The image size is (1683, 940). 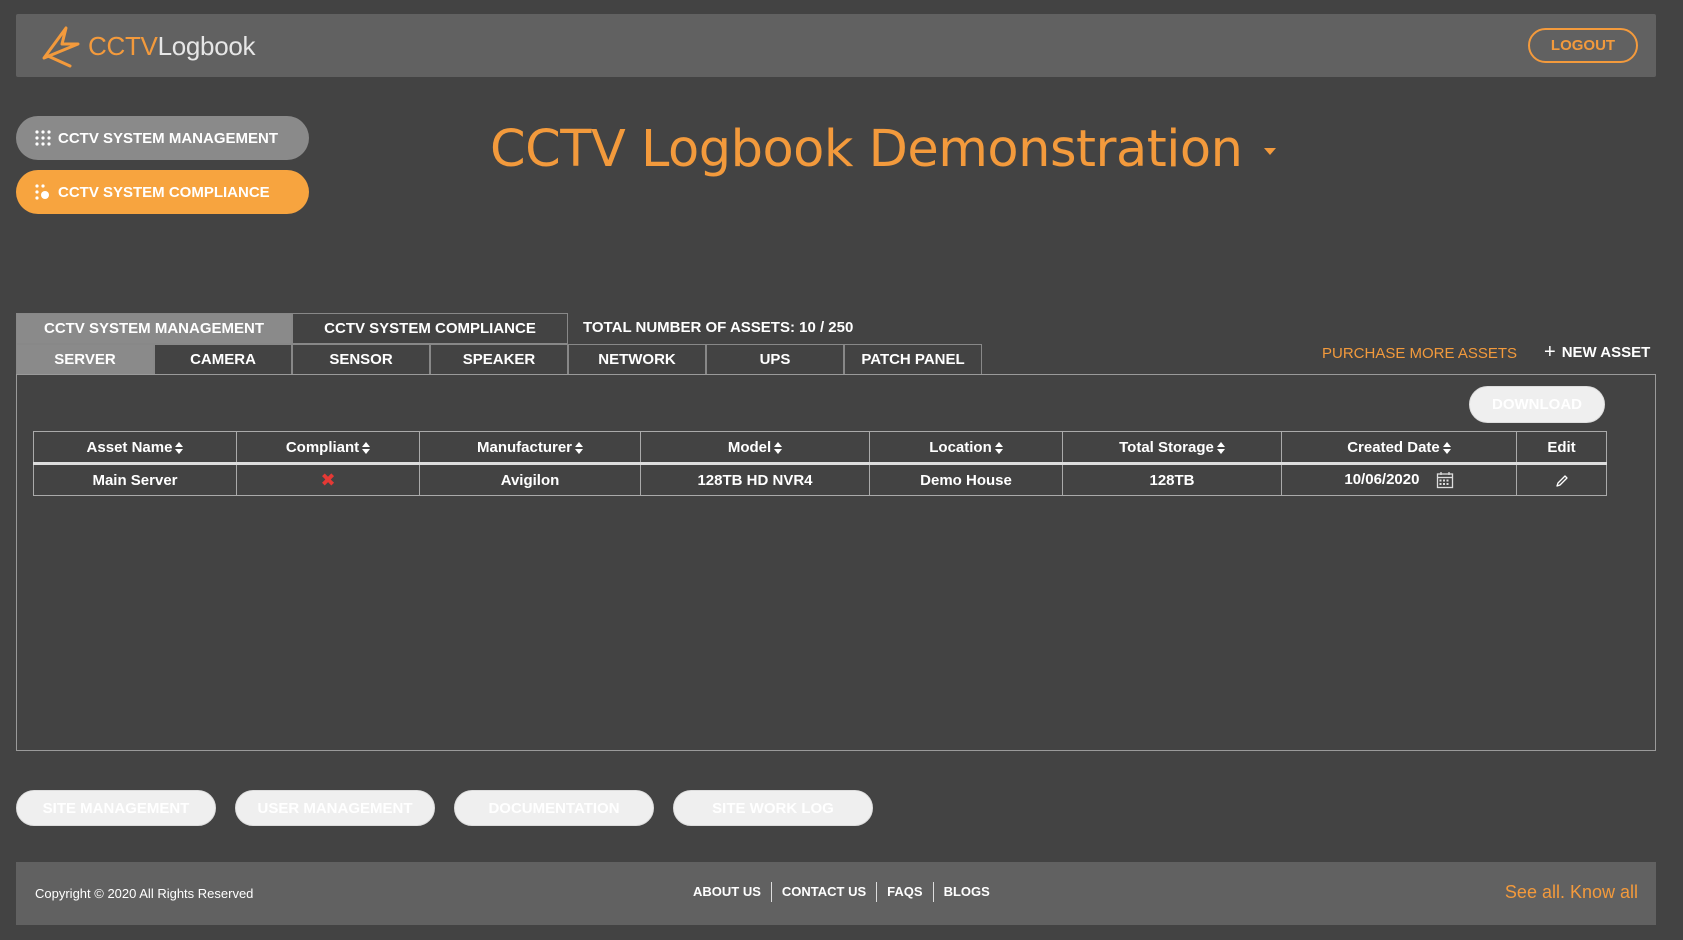 I want to click on column-header-label: Asset Name, so click(x=129, y=447).